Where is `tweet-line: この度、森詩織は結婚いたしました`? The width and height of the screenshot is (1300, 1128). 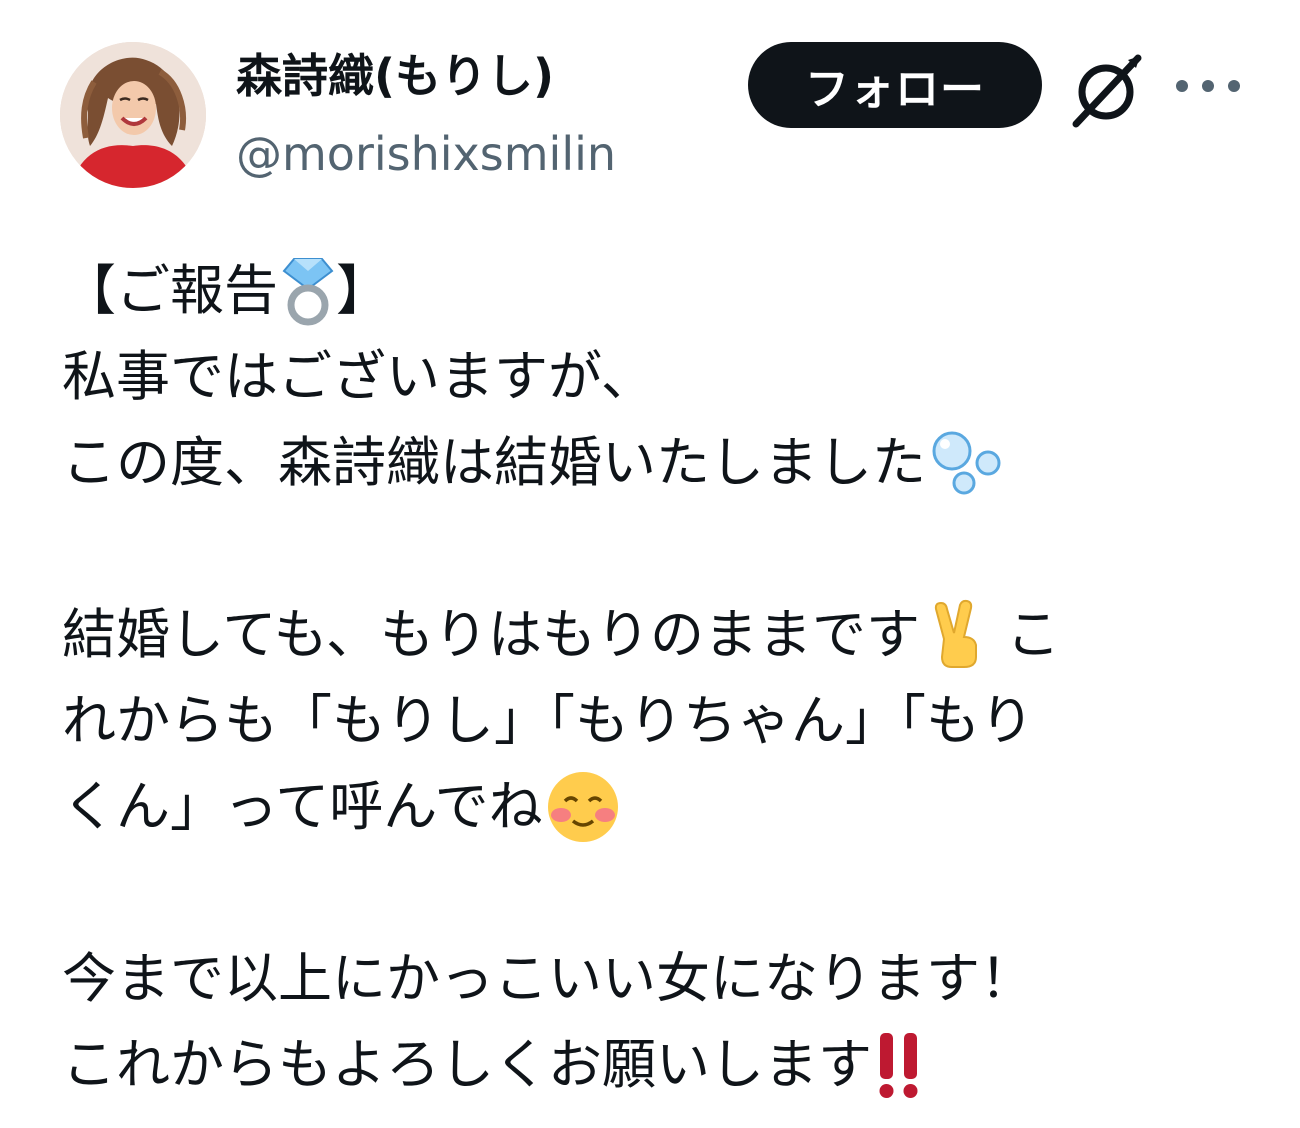
tweet-line: この度、森詩織は結婚いたしました is located at coordinates (662, 463).